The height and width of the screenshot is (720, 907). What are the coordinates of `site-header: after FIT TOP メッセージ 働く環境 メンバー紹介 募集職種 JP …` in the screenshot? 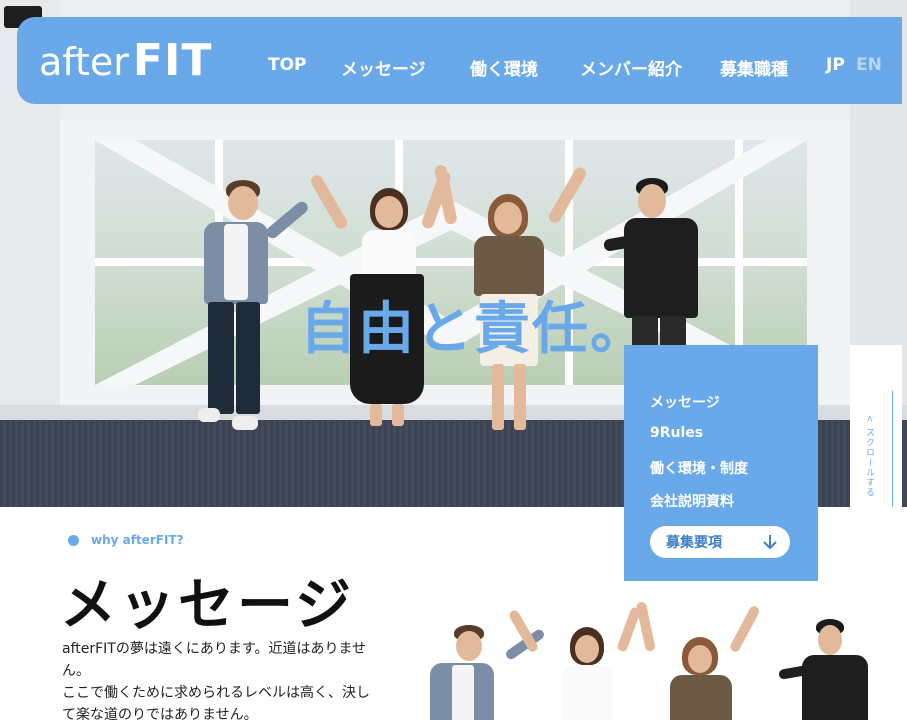 It's located at (459, 60).